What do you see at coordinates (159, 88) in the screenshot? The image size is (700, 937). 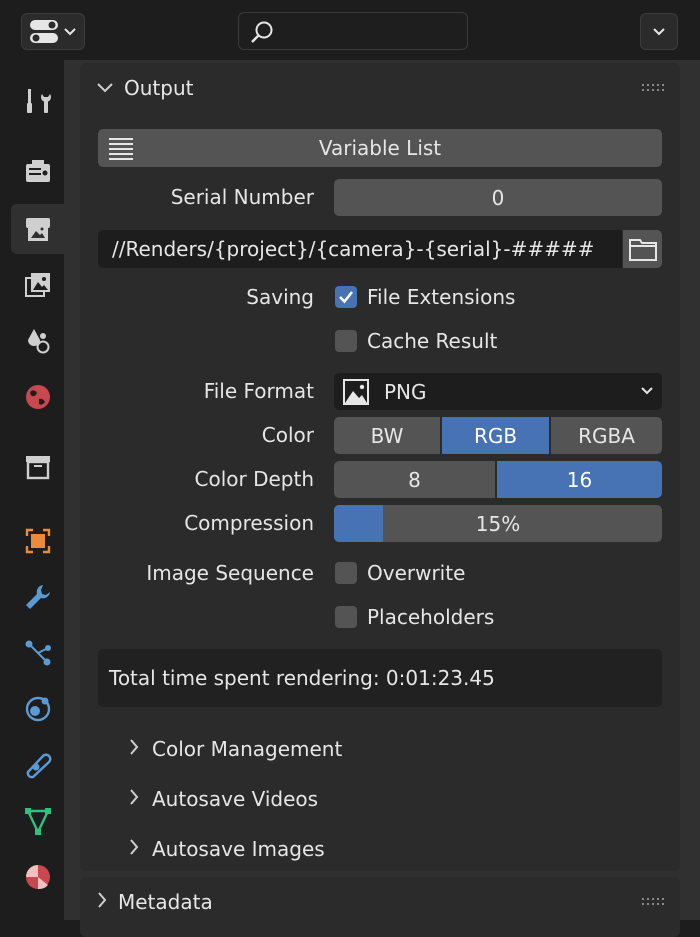 I see `panel-title: Output` at bounding box center [159, 88].